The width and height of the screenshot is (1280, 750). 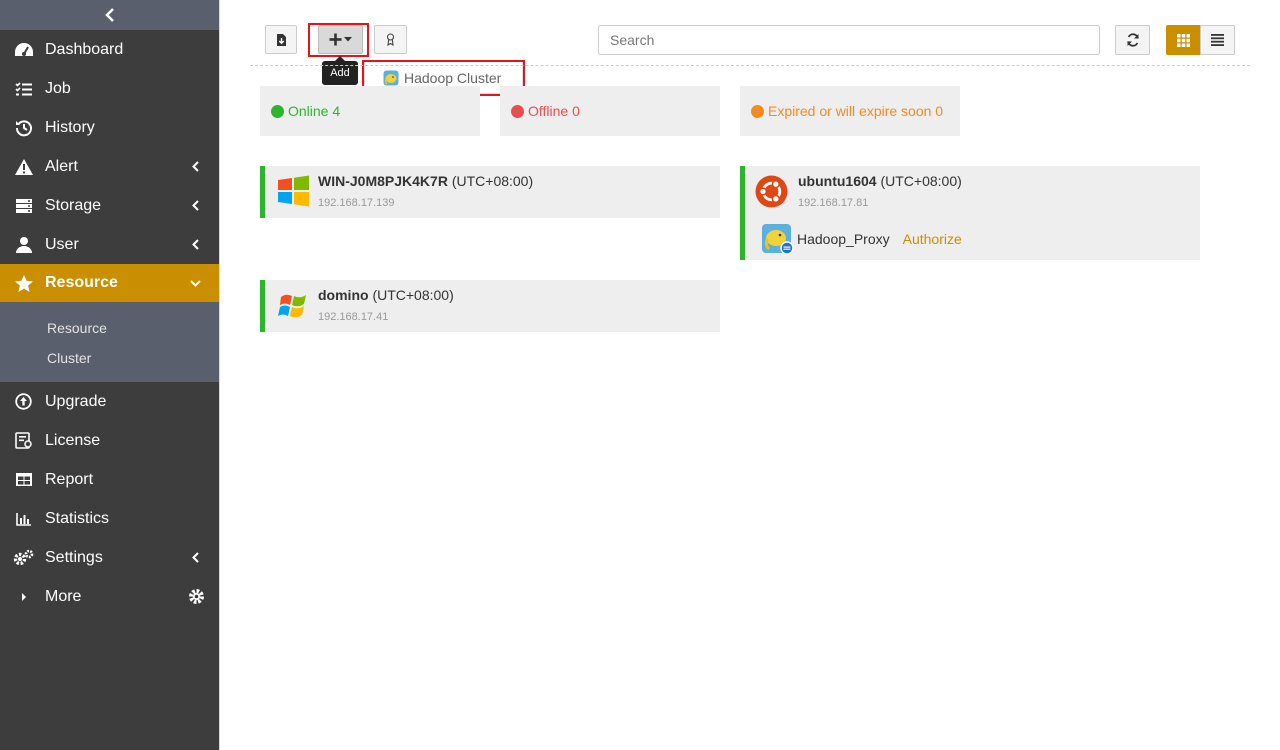 I want to click on list-icon, so click(x=1217, y=40).